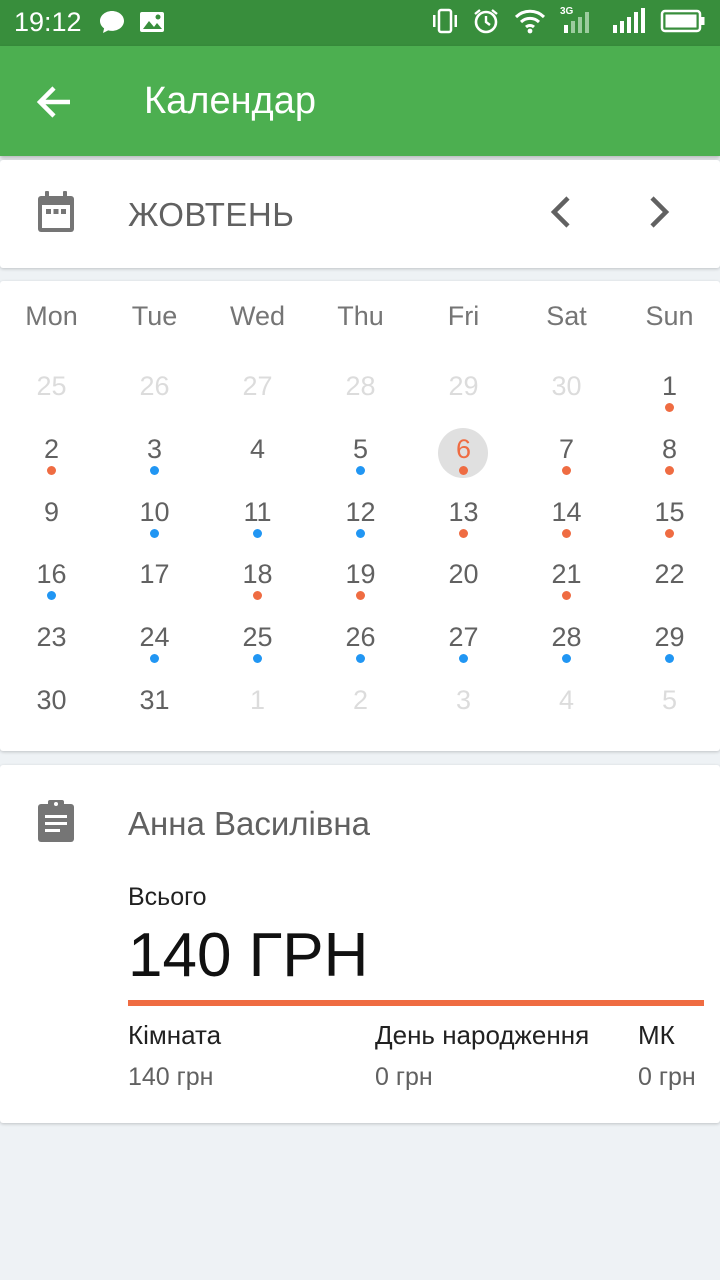 The image size is (720, 1280). Describe the element at coordinates (360, 700) in the screenshot. I see `day-number: 2` at that location.